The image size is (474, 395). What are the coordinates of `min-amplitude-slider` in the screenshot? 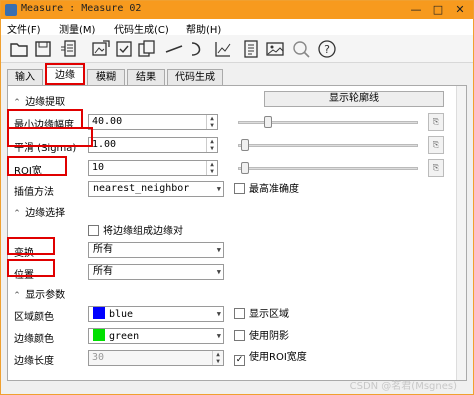 It's located at (328, 122).